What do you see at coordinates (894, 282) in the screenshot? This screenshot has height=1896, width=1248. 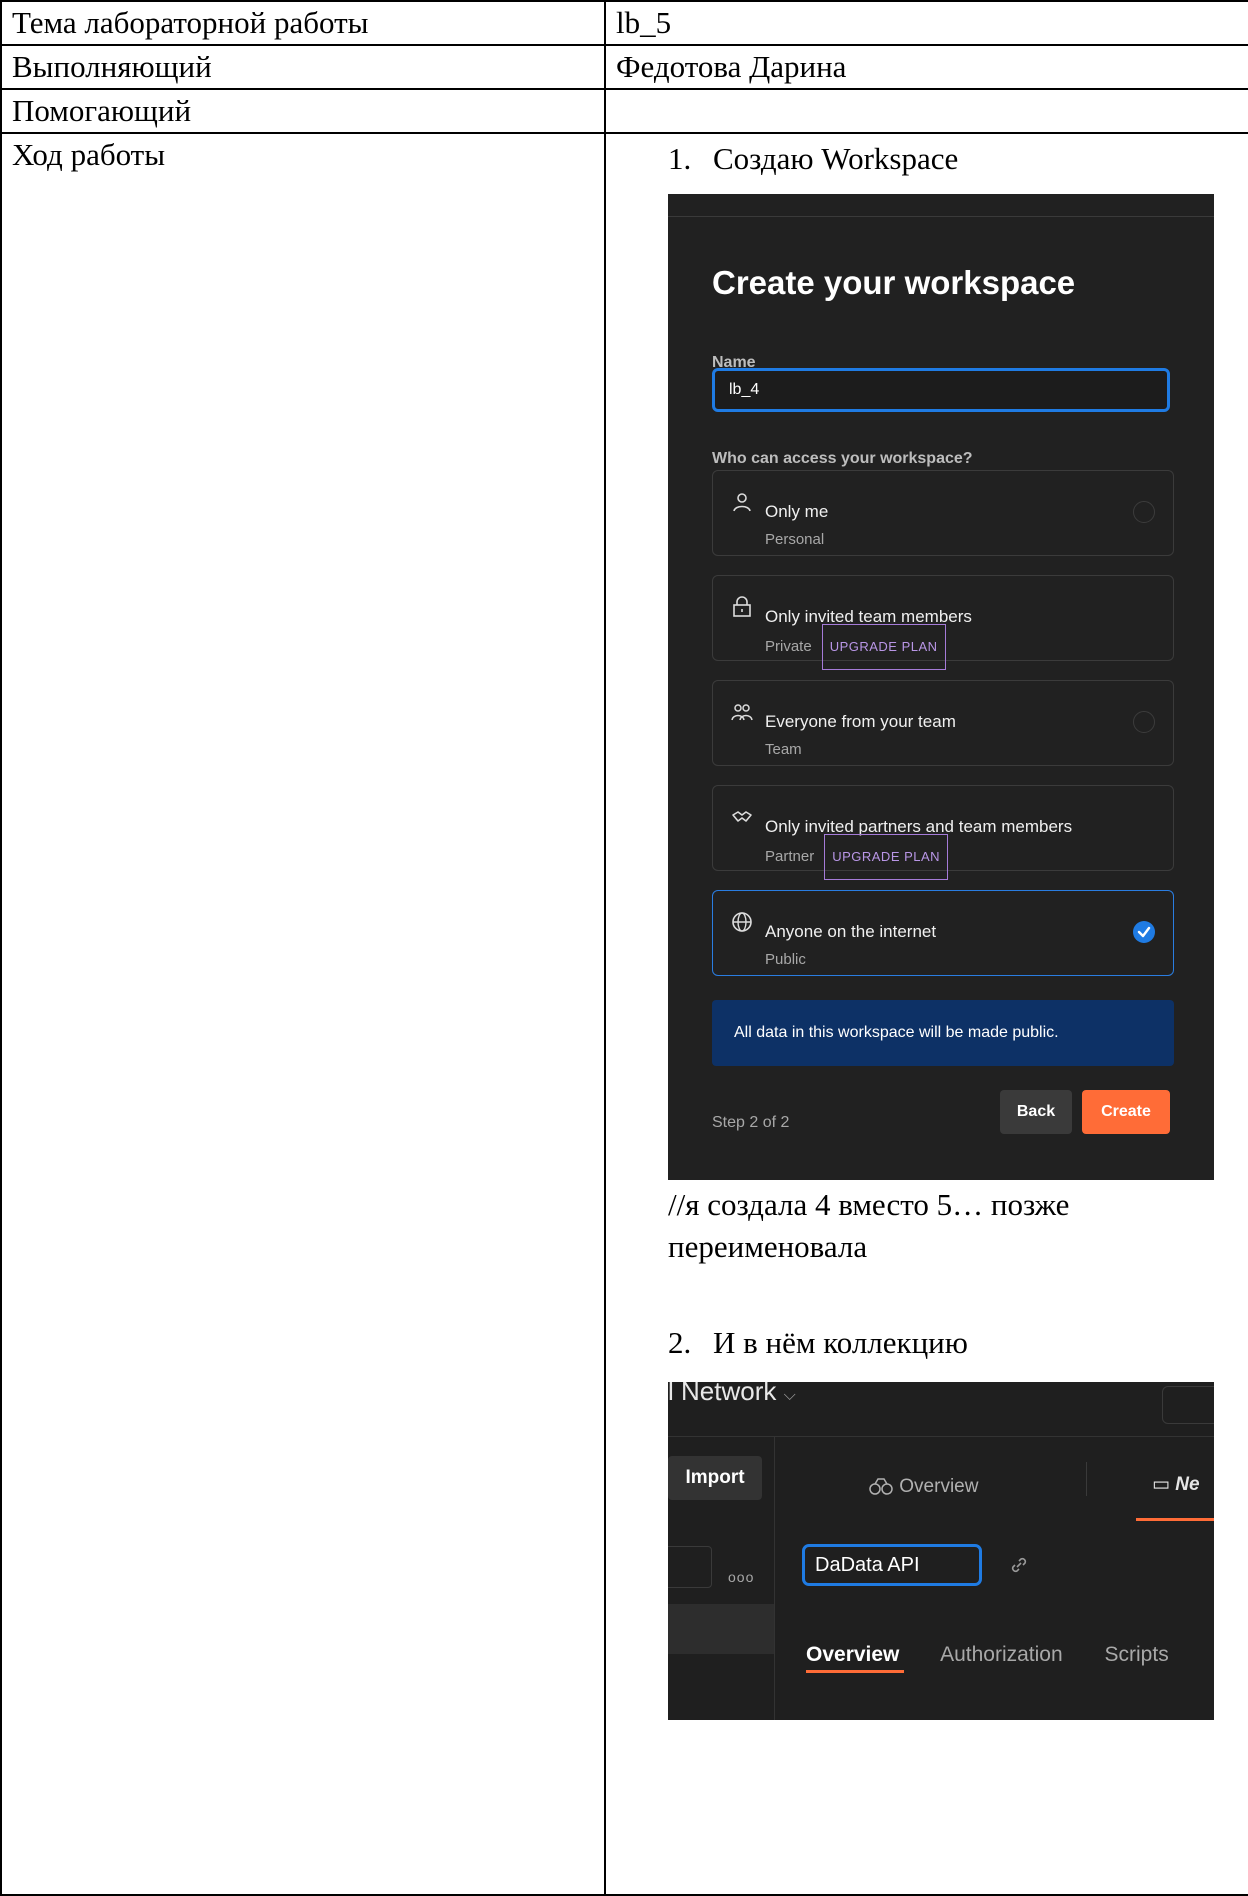 I see `dialog-heading: Create your workspace` at bounding box center [894, 282].